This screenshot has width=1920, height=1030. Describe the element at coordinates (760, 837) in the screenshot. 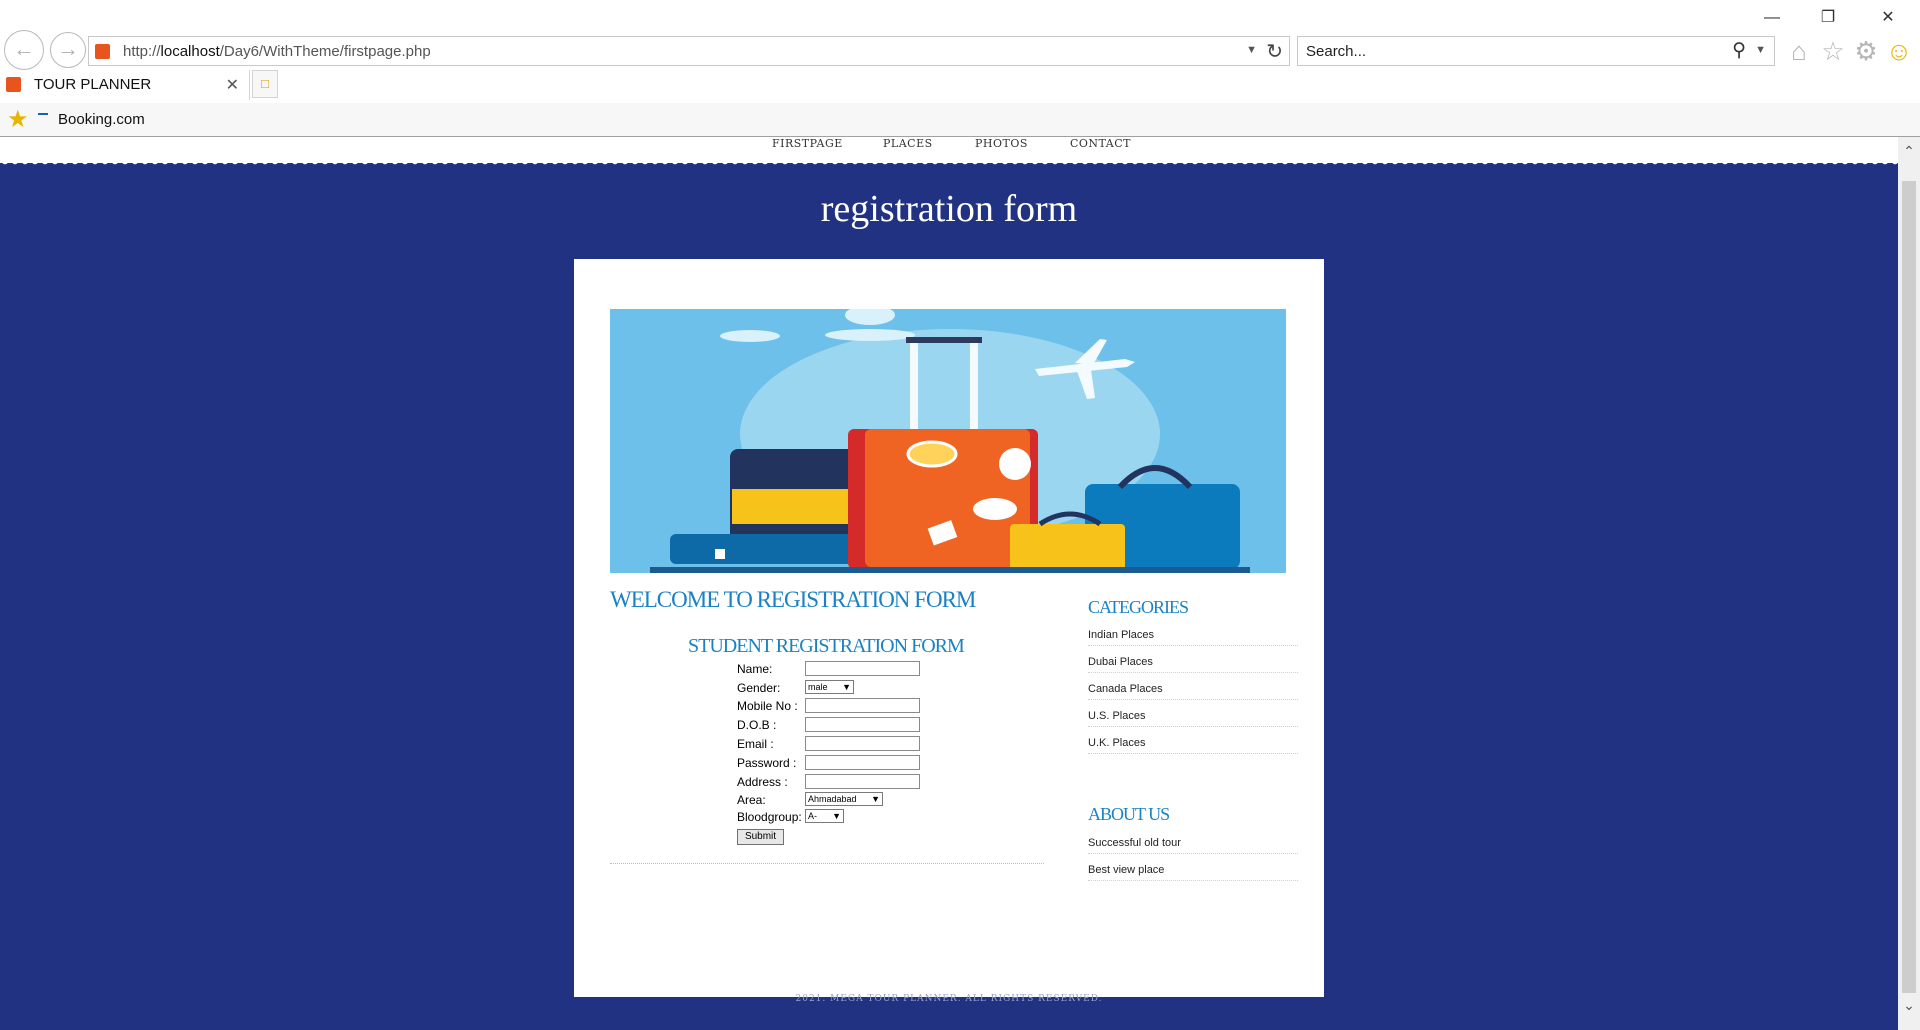

I see `submit-button: Submit` at that location.